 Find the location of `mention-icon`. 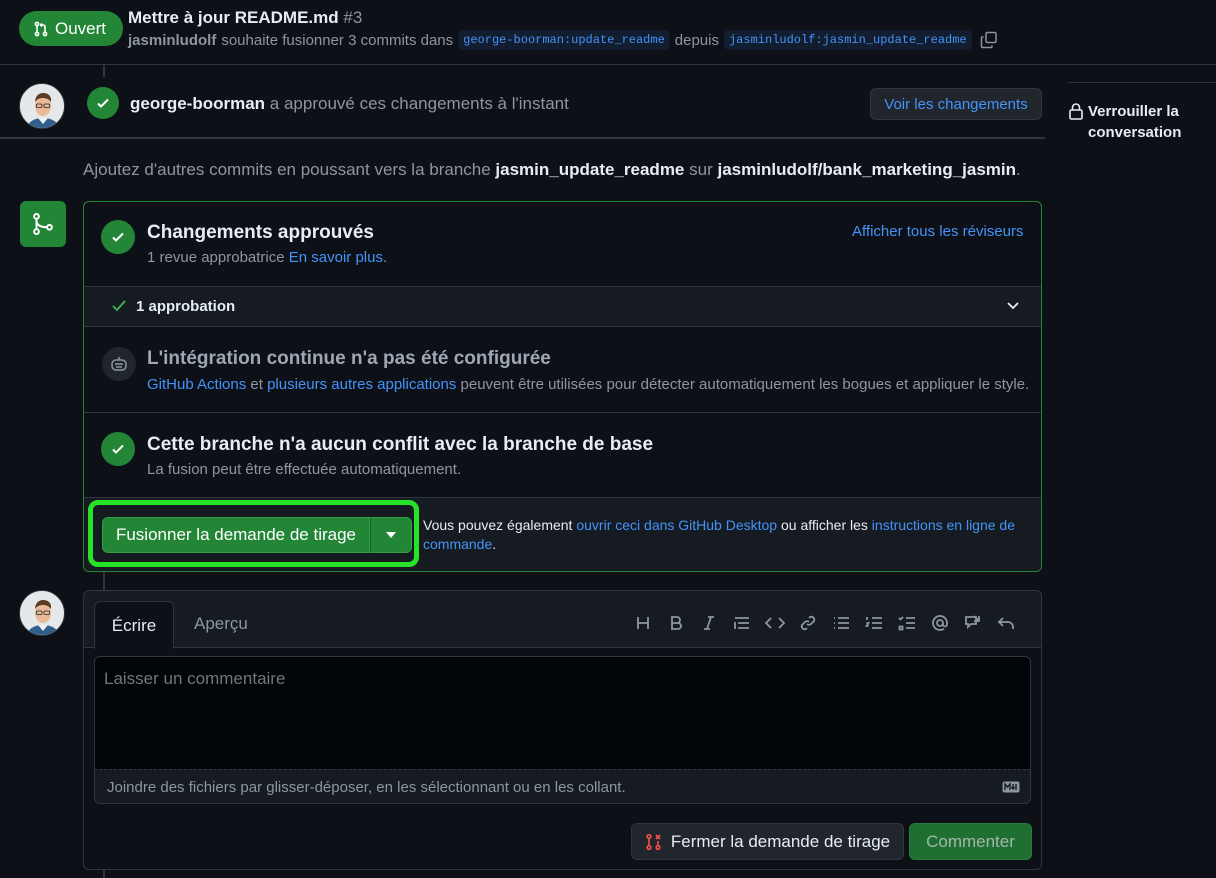

mention-icon is located at coordinates (940, 623).